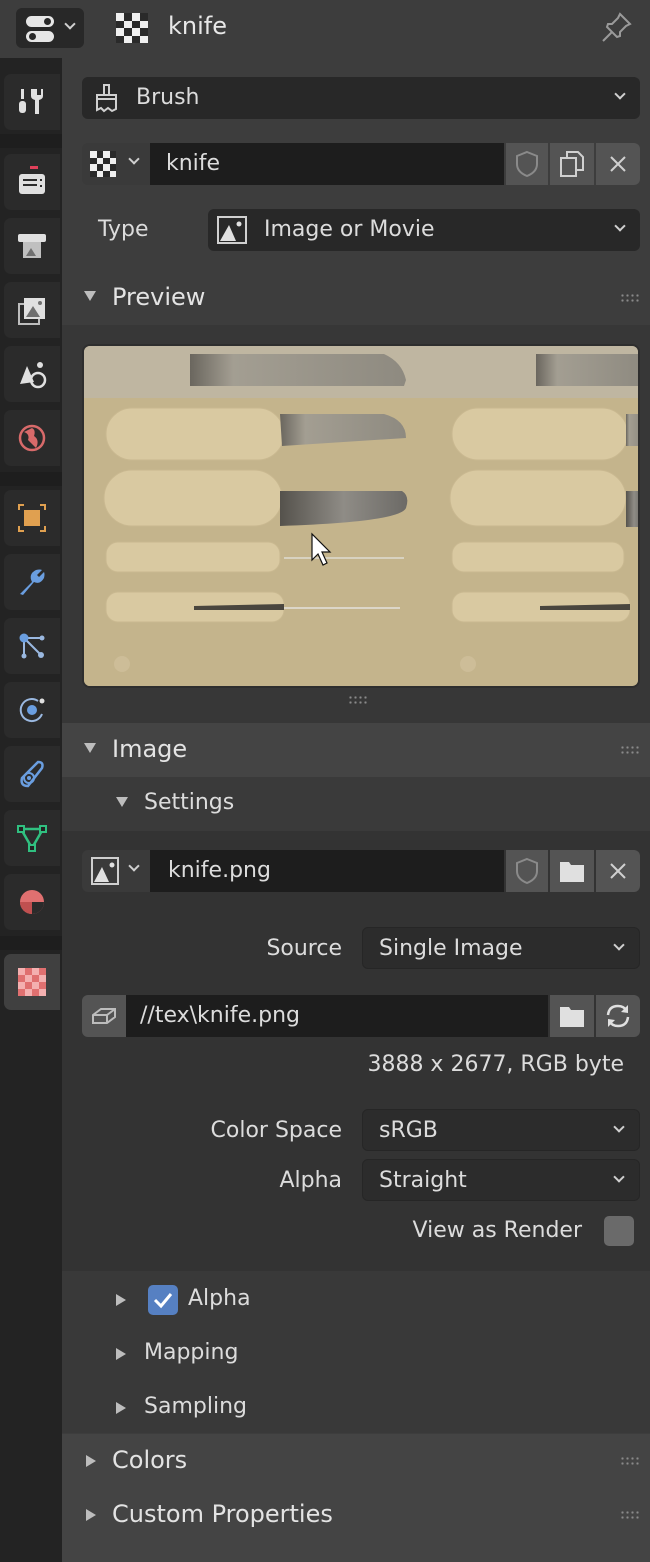 This screenshot has height=1562, width=650. I want to click on tool-wrench-screwdriver-icon, so click(31, 101).